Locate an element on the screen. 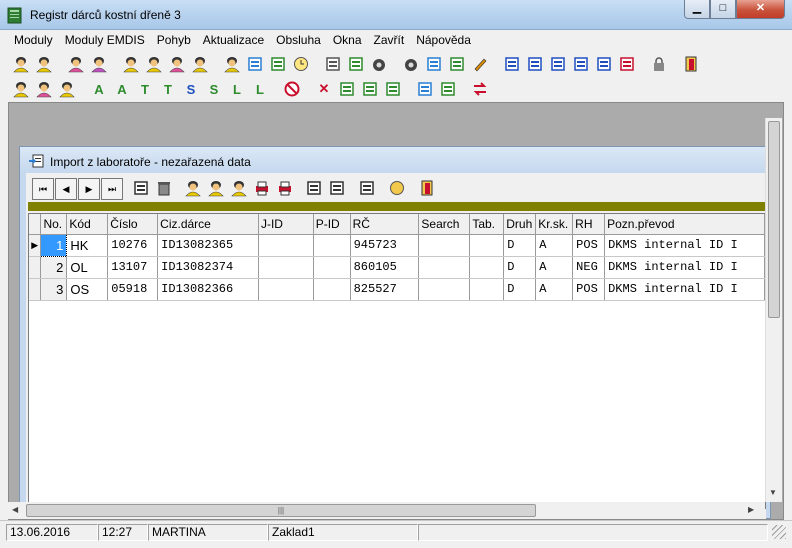 This screenshot has width=792, height=548. toolbar2-12-cross-button: ✕ is located at coordinates (324, 89).